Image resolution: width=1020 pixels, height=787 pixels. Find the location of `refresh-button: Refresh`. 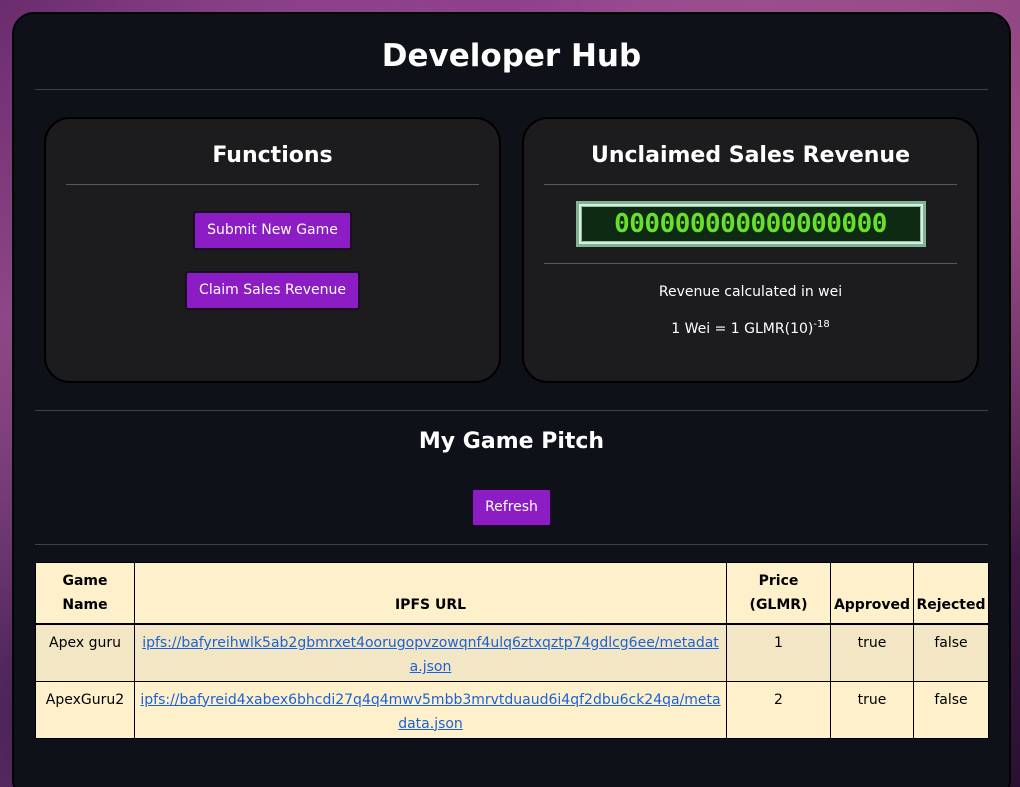

refresh-button: Refresh is located at coordinates (511, 507).